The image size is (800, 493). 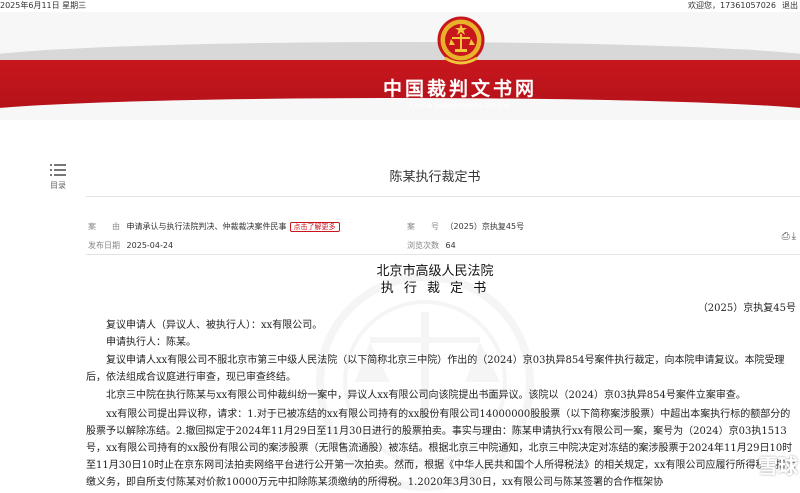 I want to click on more-info-button: 点击了解更多, so click(x=314, y=227).